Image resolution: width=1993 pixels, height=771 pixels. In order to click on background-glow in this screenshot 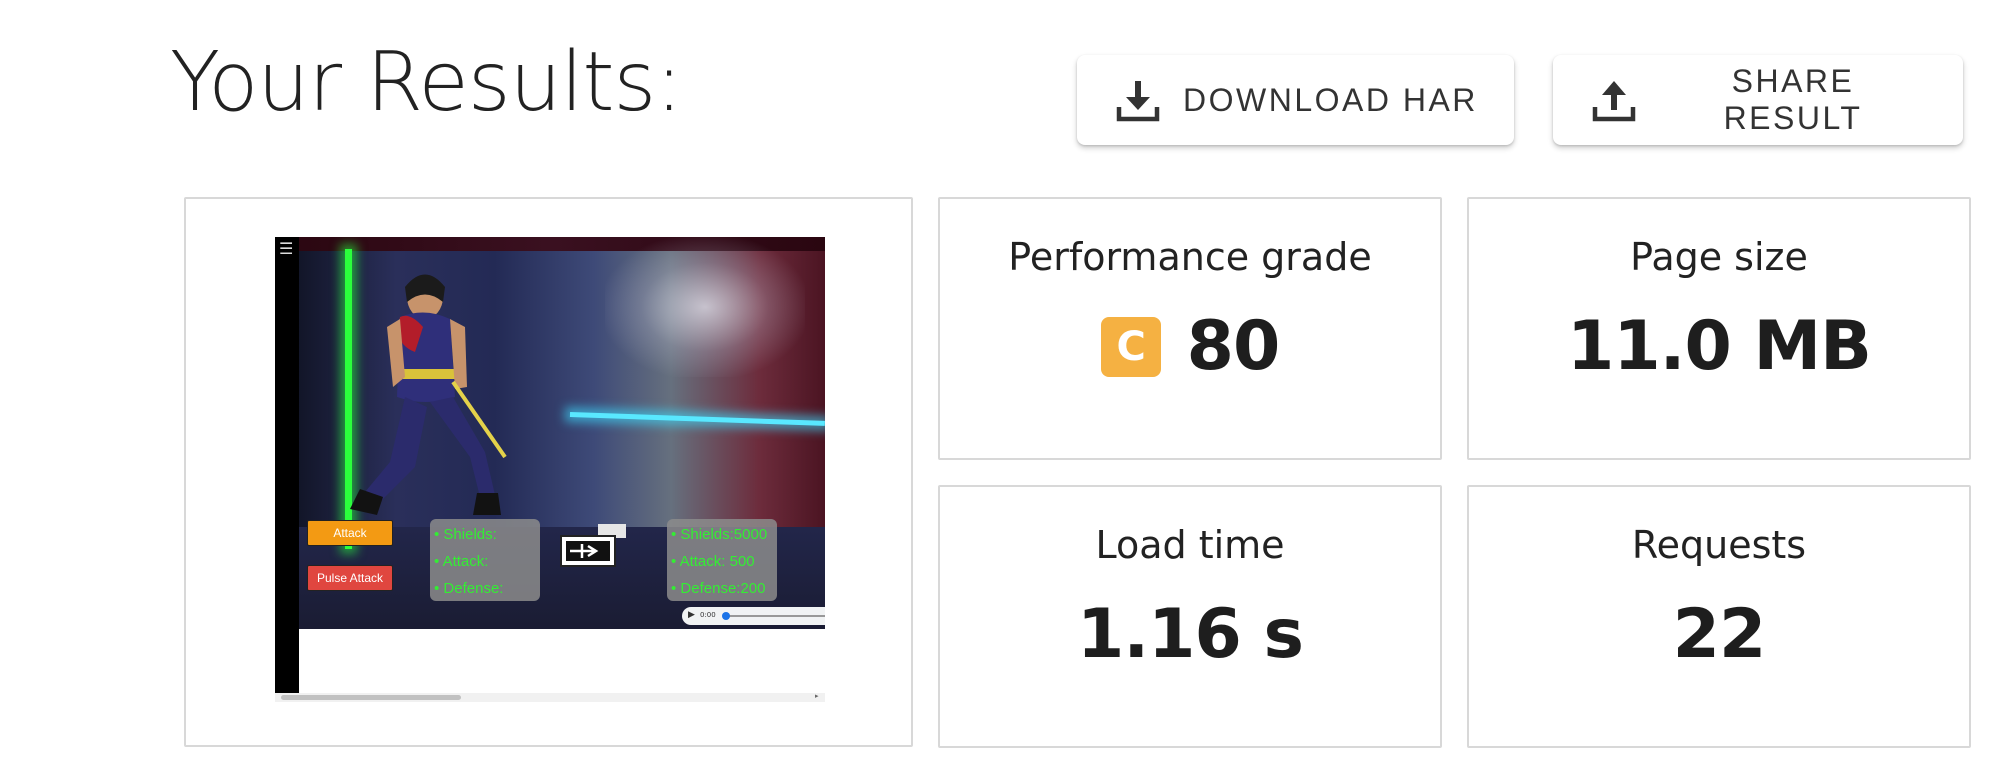, I will do `click(705, 307)`.